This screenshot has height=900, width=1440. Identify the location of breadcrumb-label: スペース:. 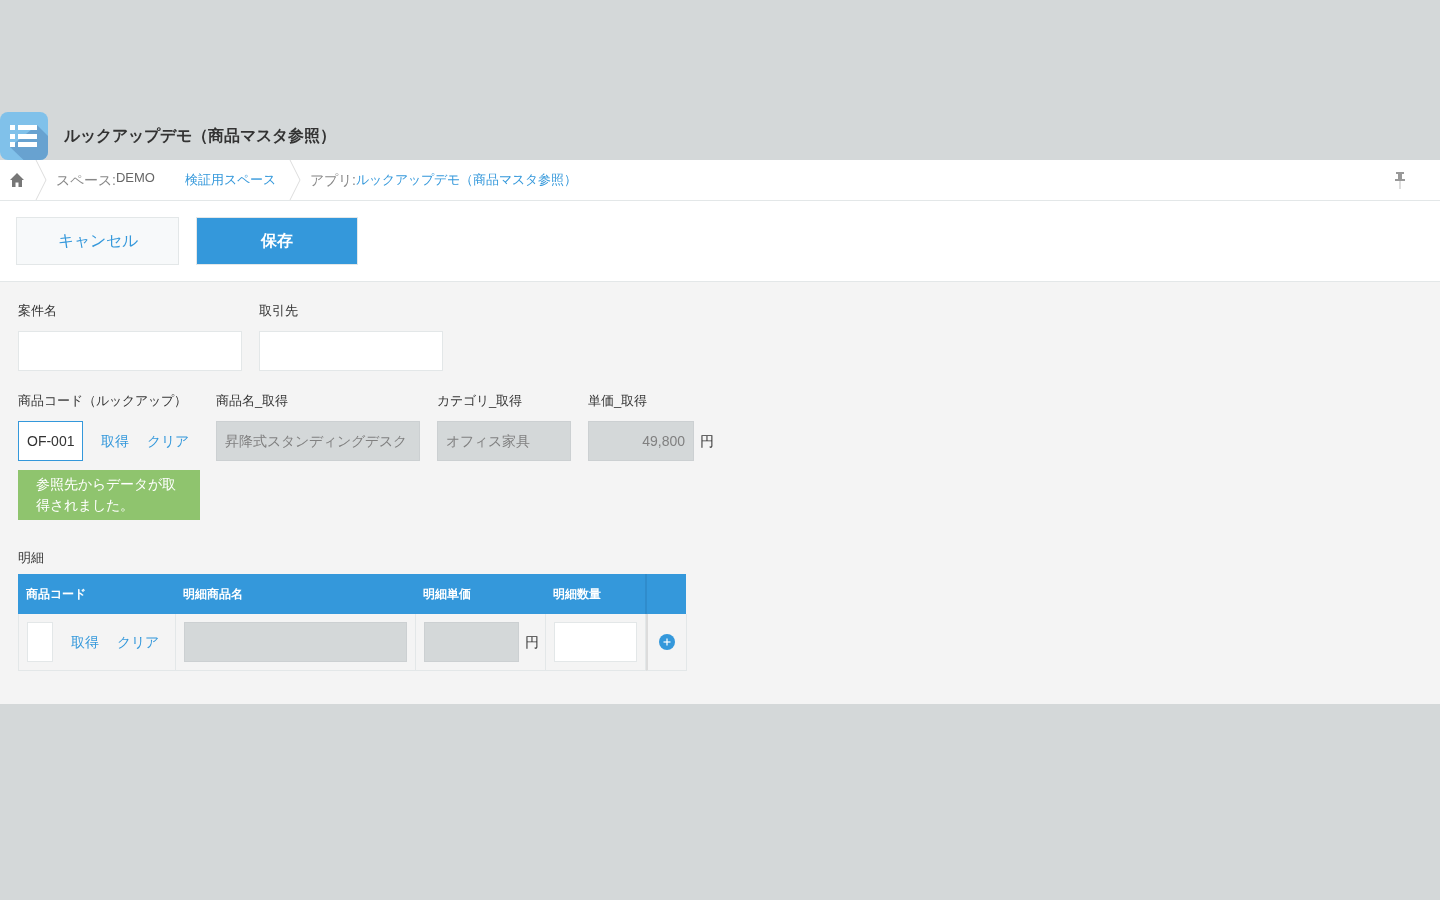
(86, 180).